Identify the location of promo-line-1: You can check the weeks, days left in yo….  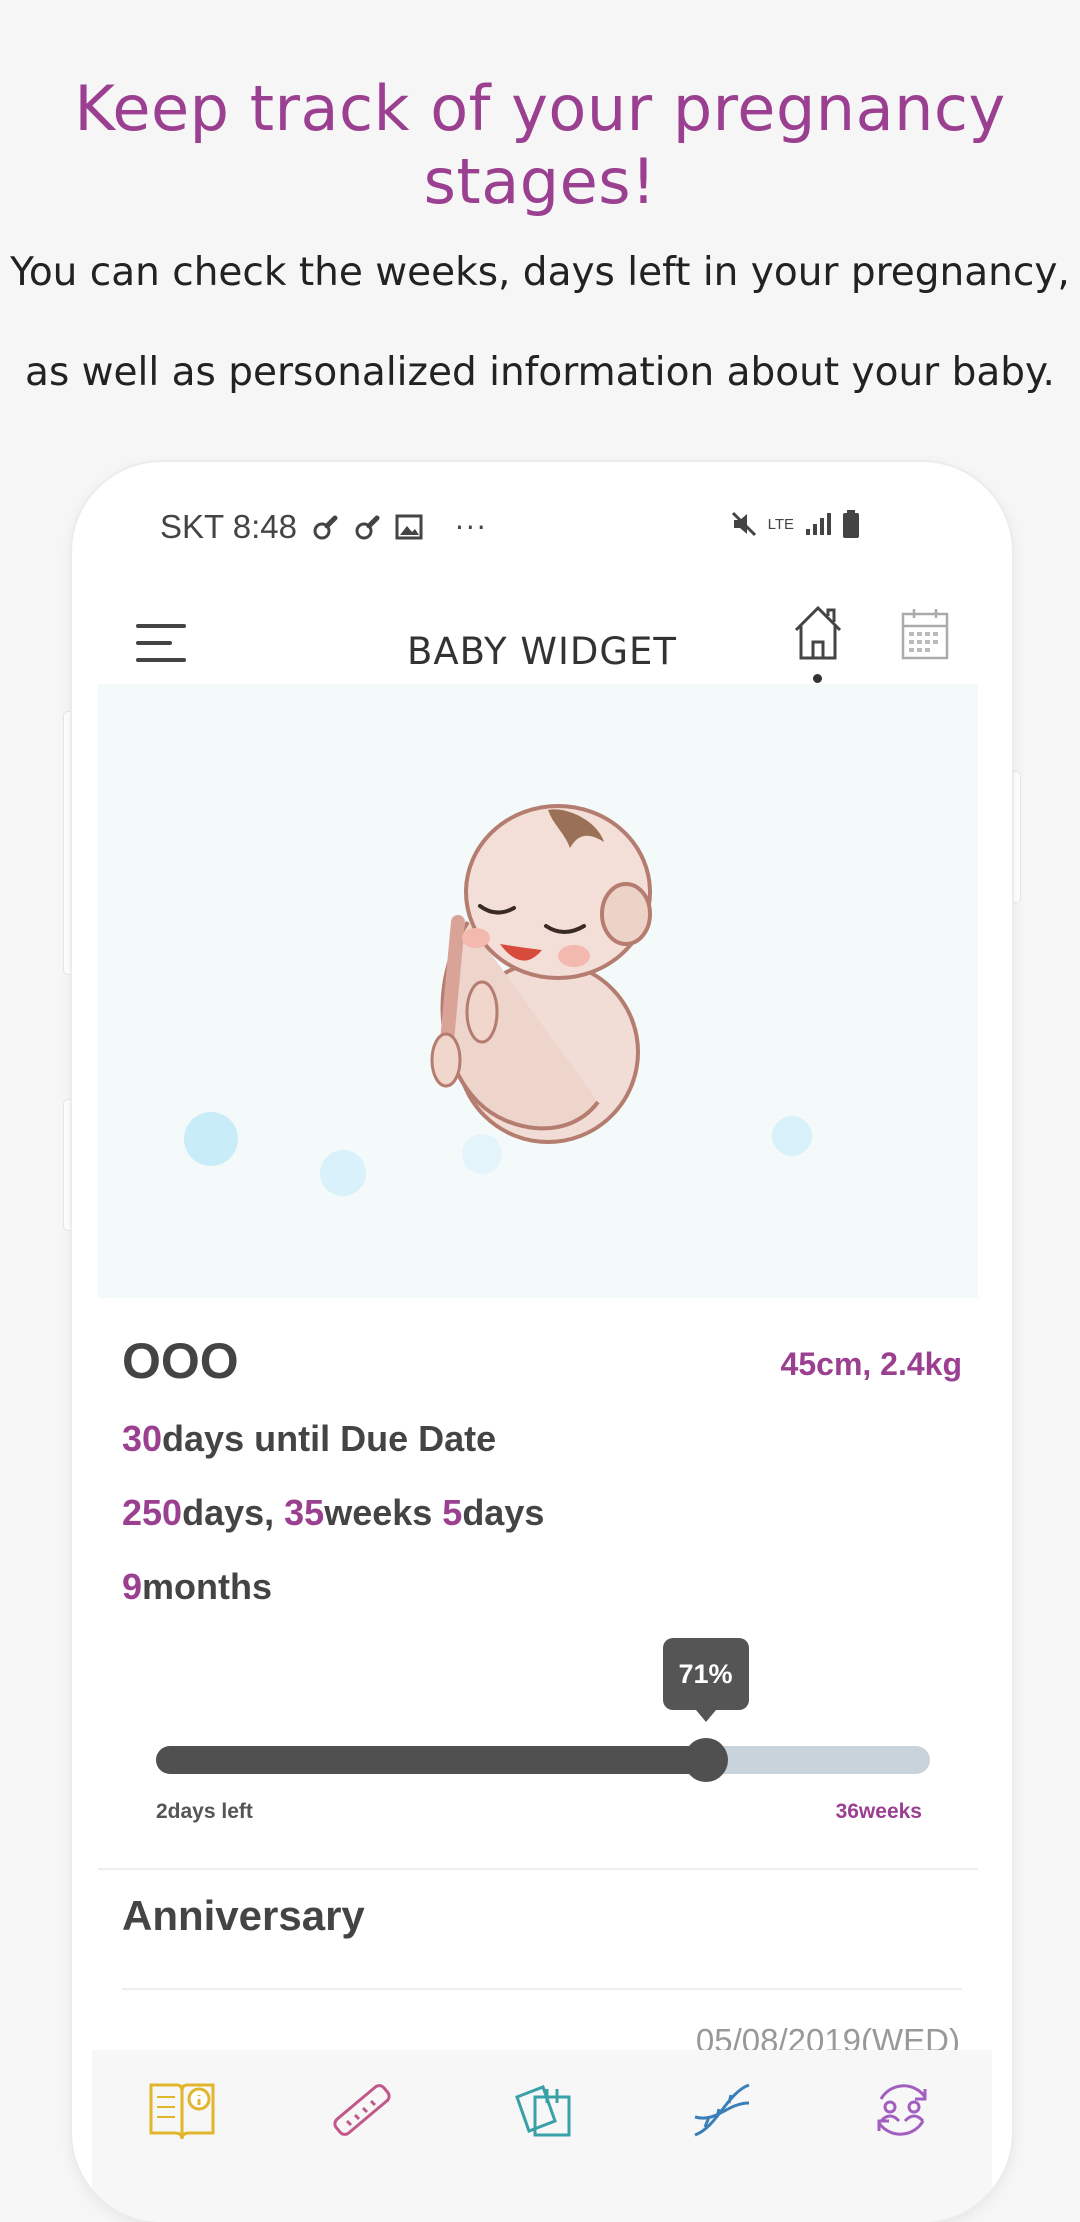
(540, 272).